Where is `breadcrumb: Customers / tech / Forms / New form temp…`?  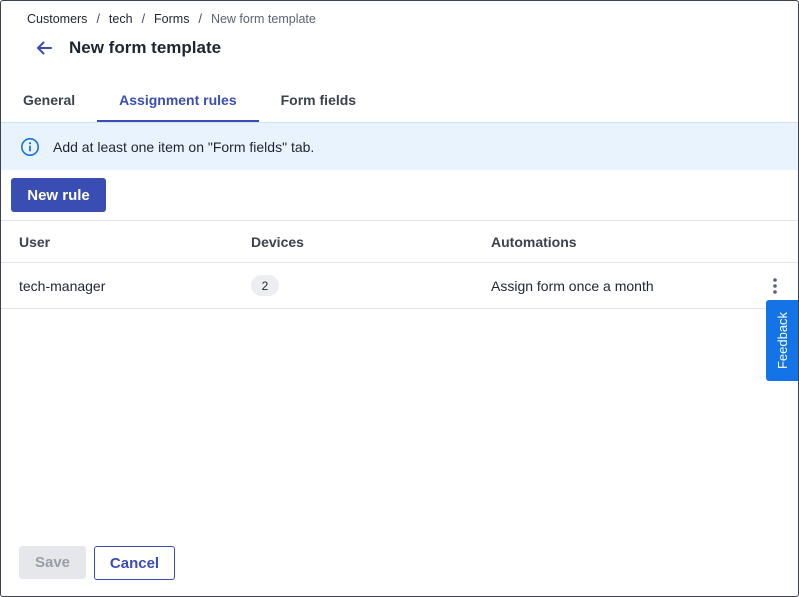
breadcrumb: Customers / tech / Forms / New form temp… is located at coordinates (171, 19).